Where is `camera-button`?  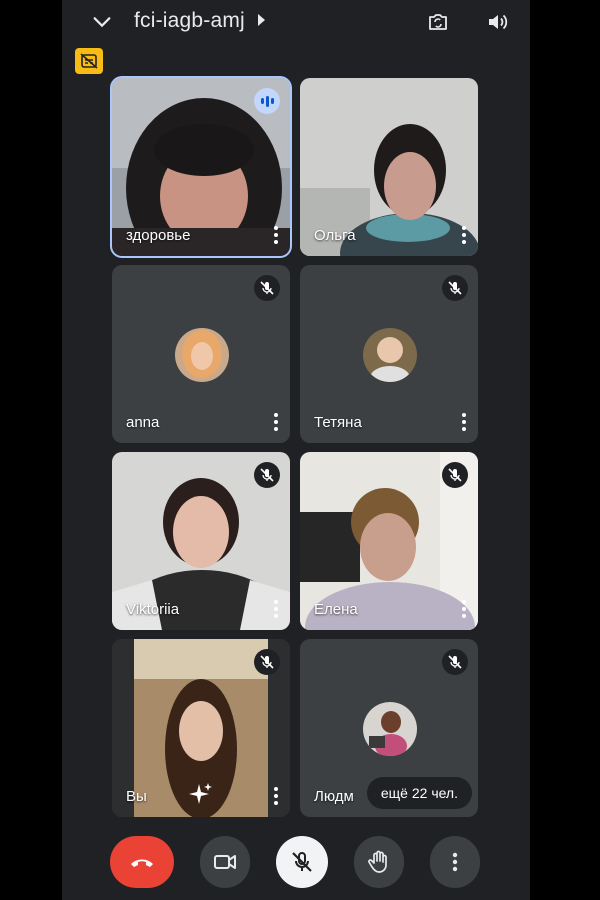 camera-button is located at coordinates (225, 862).